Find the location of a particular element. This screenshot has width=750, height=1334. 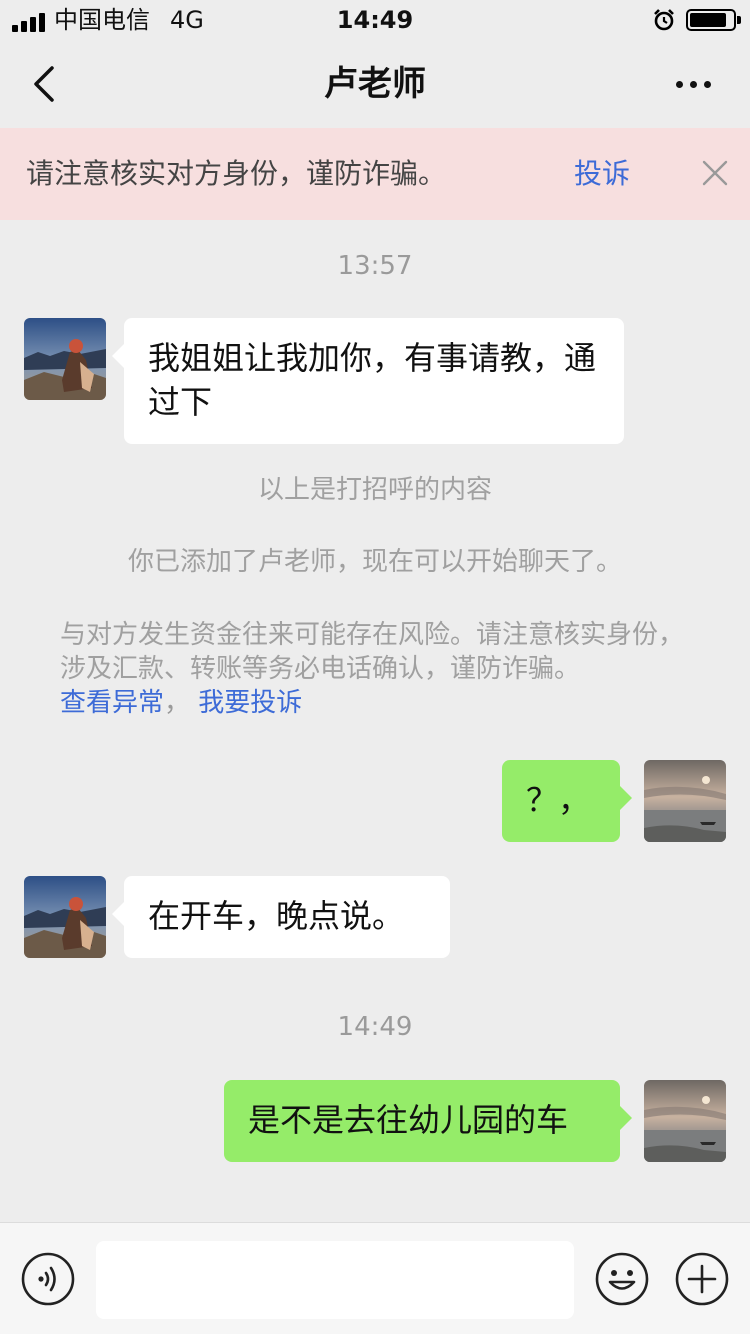

nav-bar: 卢老师 is located at coordinates (375, 84).